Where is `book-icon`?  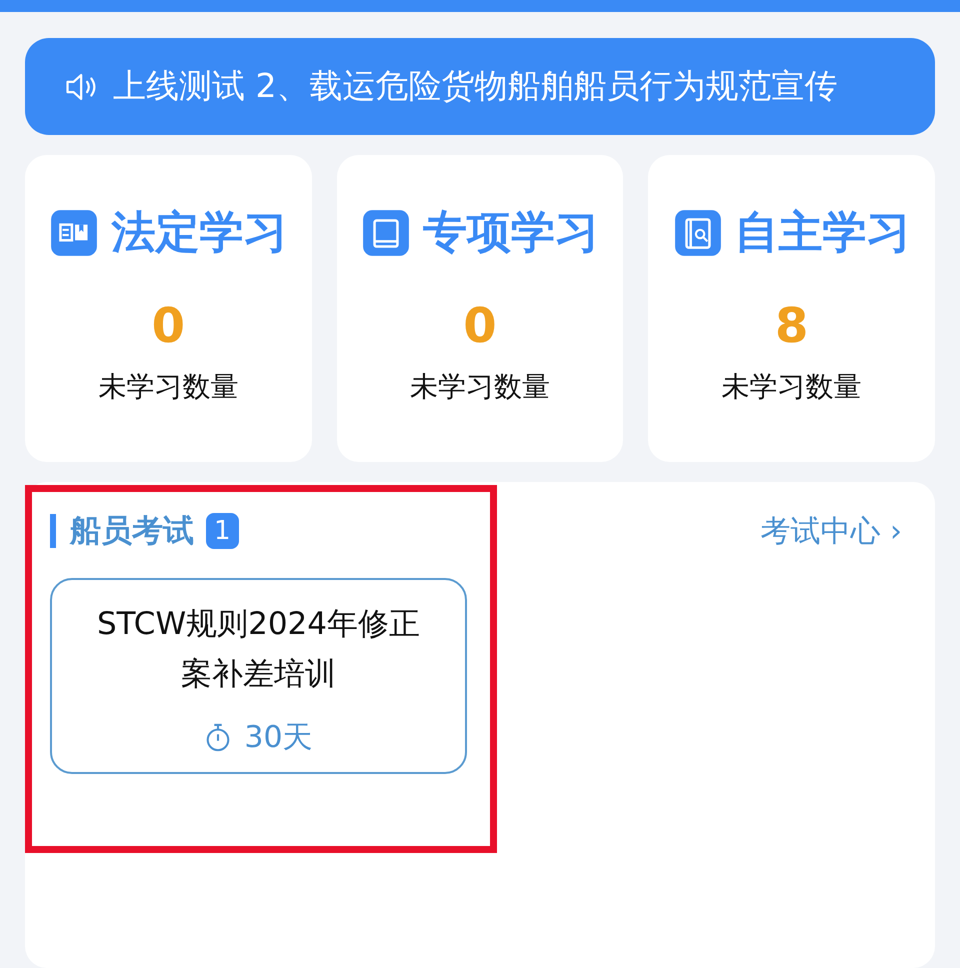 book-icon is located at coordinates (386, 233).